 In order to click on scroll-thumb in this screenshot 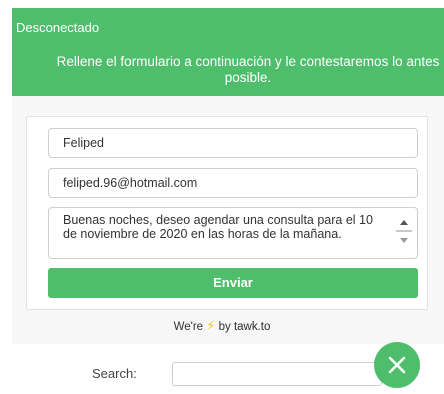, I will do `click(404, 231)`.